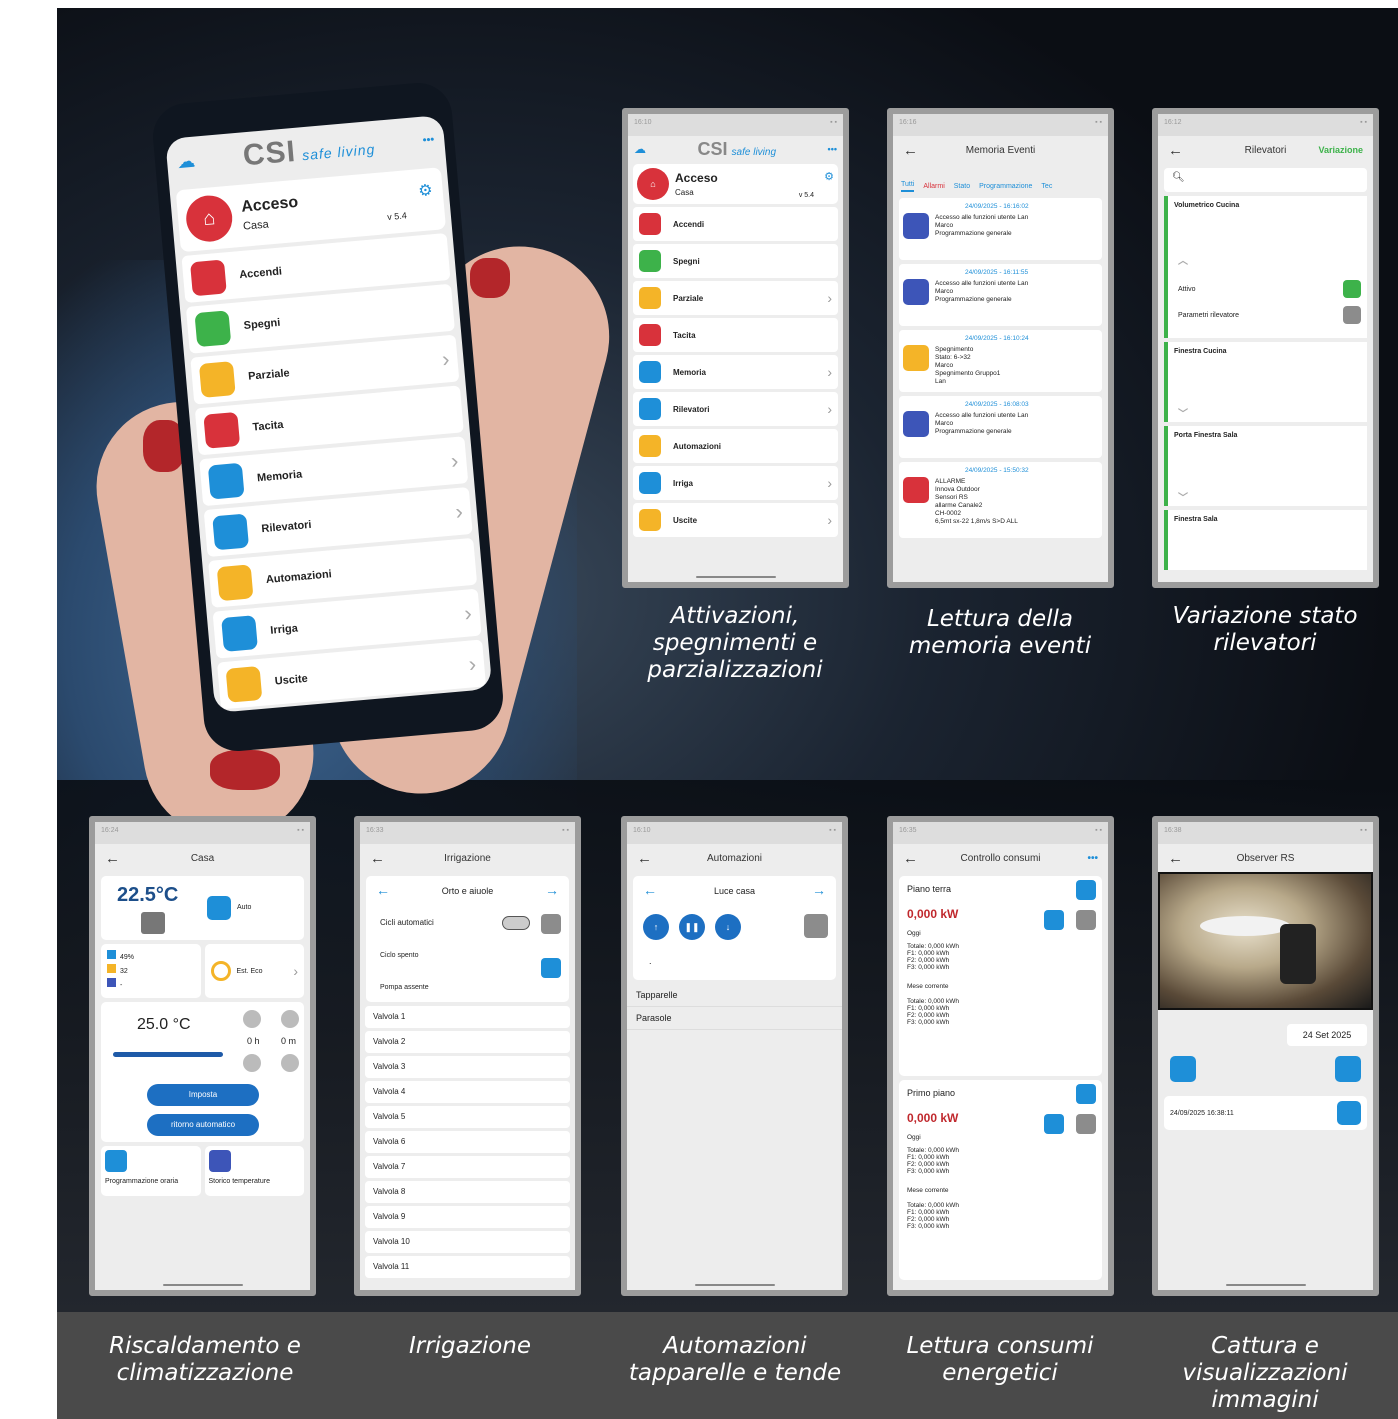 Image resolution: width=1398 pixels, height=1419 pixels. Describe the element at coordinates (467, 1267) in the screenshot. I see `valve-item: Valvola 11` at that location.